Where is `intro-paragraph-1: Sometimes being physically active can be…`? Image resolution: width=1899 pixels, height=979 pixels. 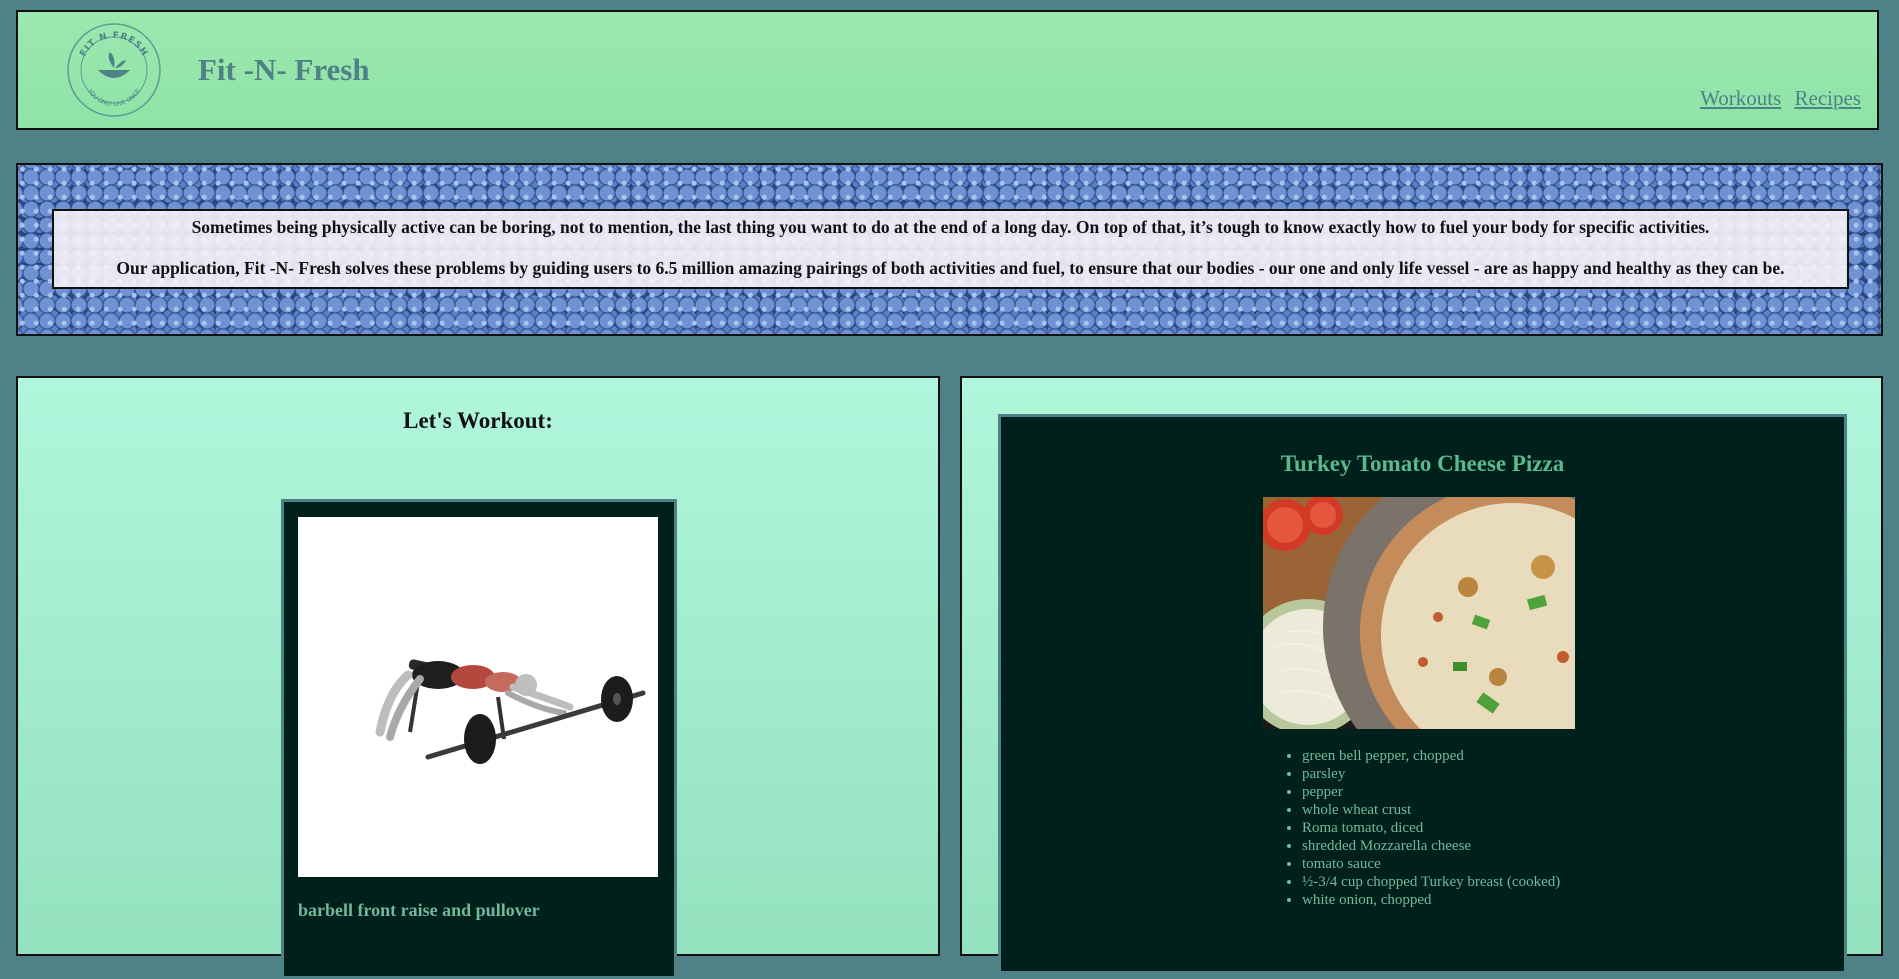
intro-paragraph-1: Sometimes being physically active can be… is located at coordinates (950, 227).